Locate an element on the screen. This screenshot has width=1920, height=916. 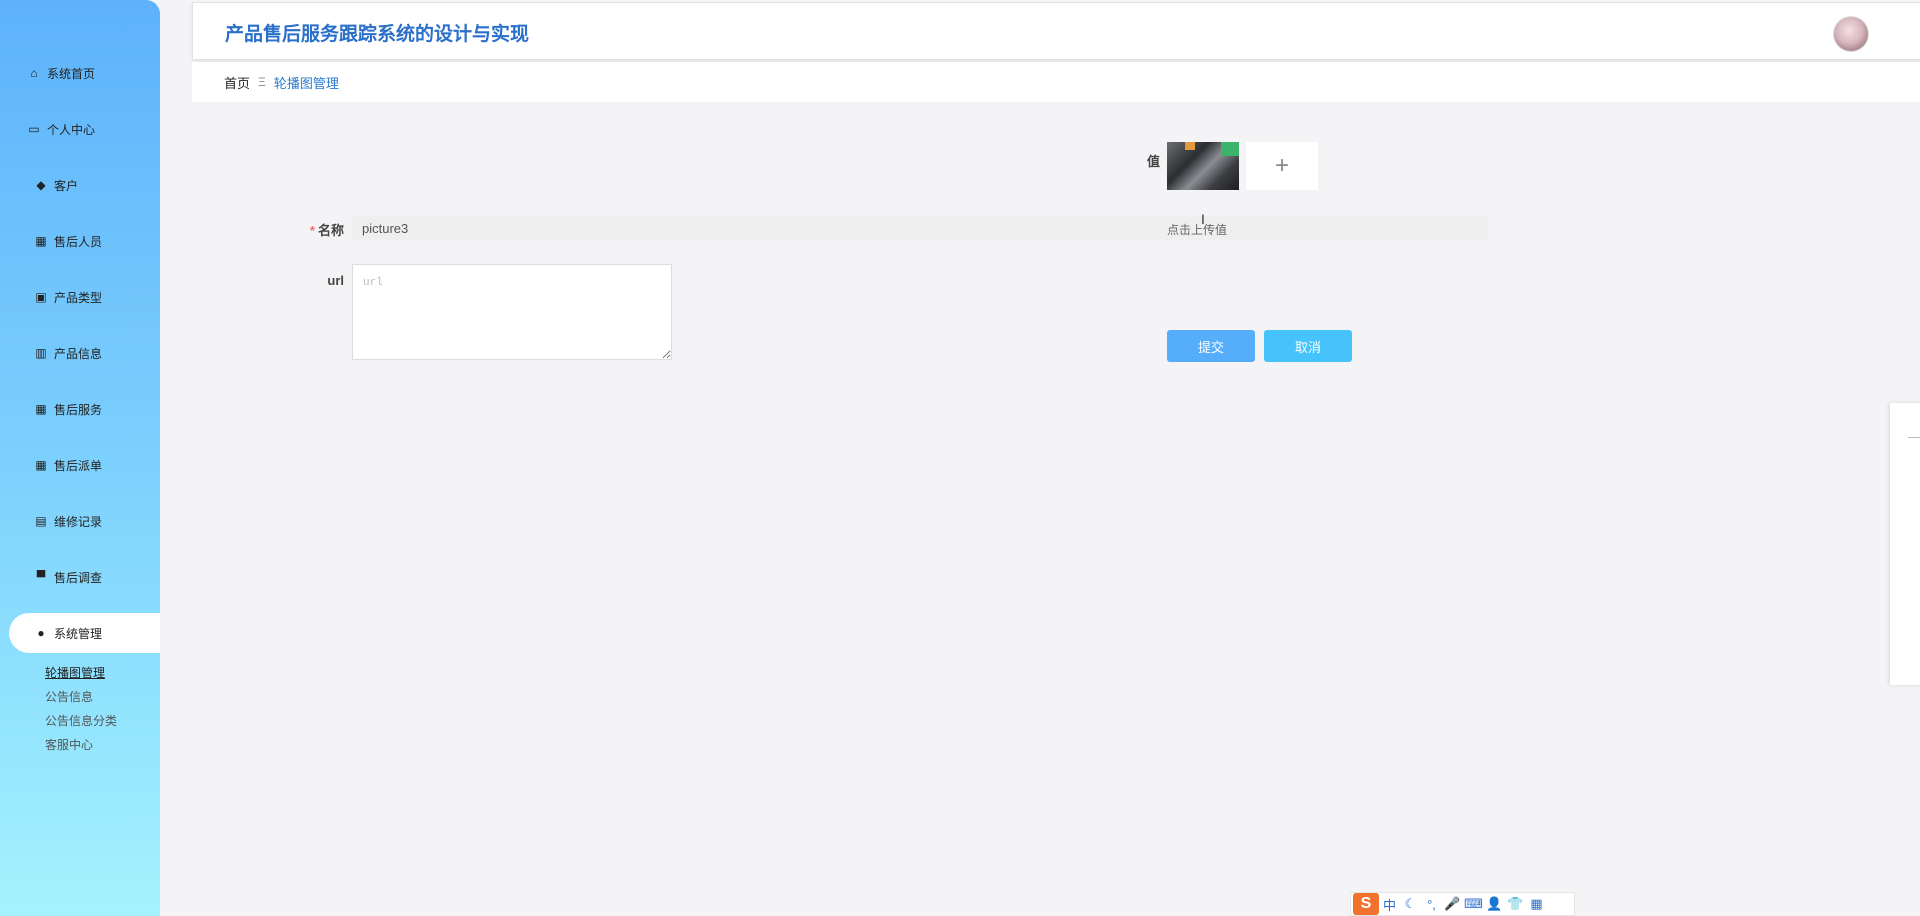
sidebar-item-after-sales-service: ▦ 售后服务 is located at coordinates (80, 409).